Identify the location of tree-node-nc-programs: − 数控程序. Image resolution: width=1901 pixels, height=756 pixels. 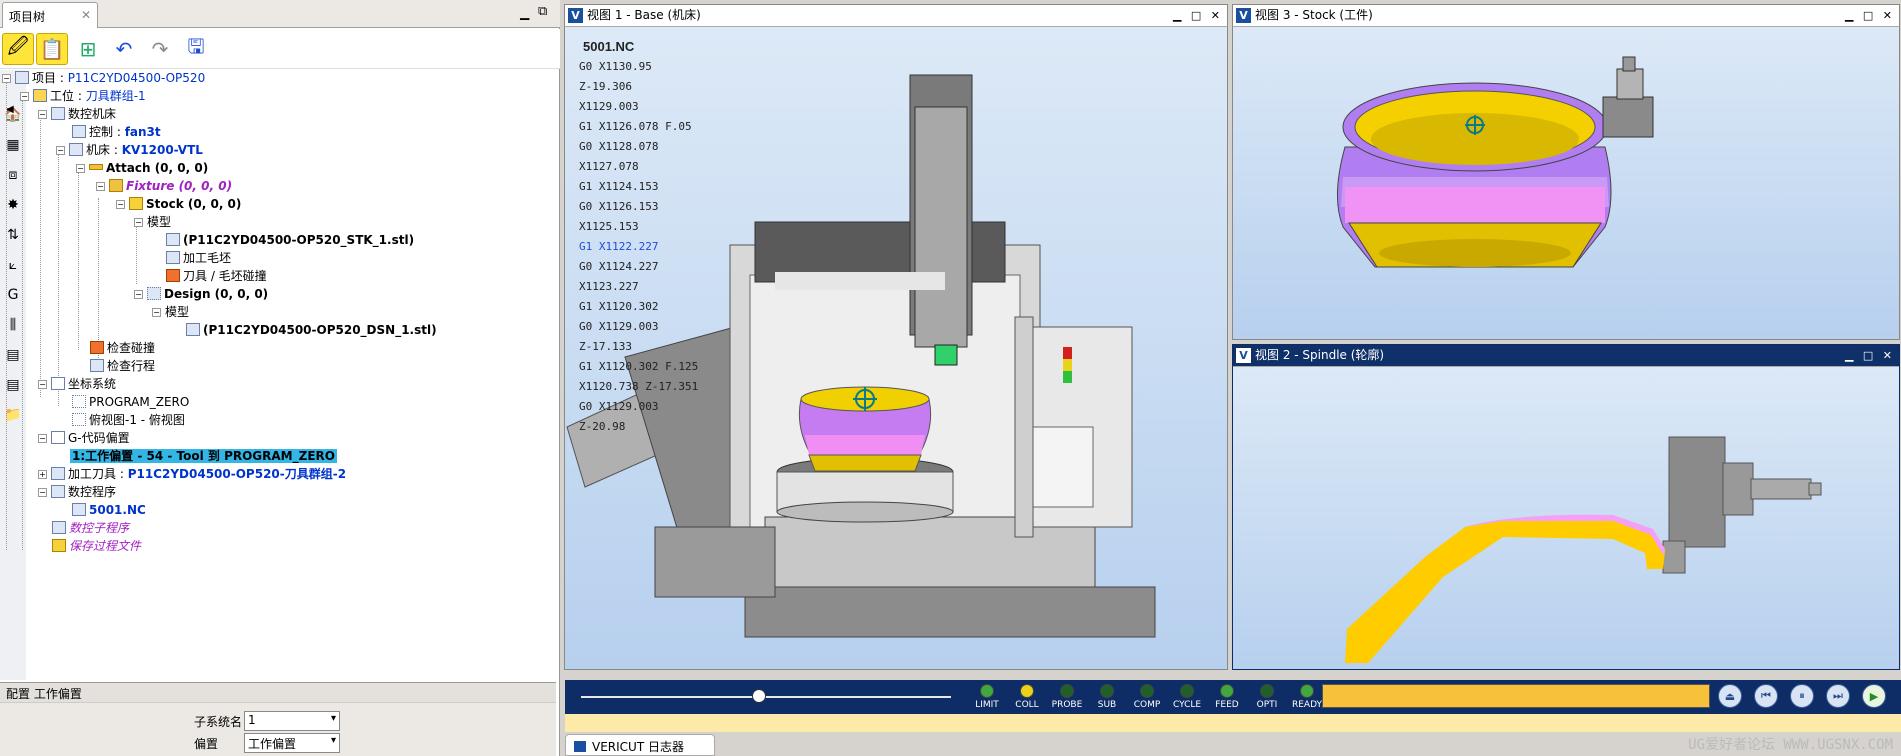
(77, 492).